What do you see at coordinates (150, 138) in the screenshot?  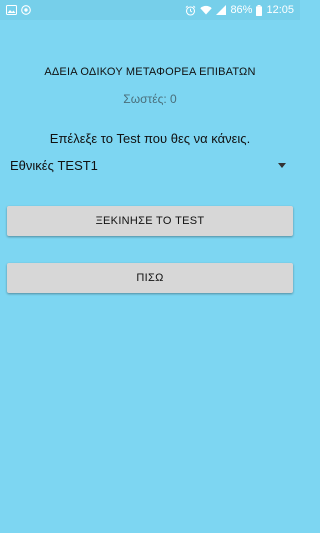 I see `test-select-prompt: Επέλεξε το Test που θες να κάνεις.` at bounding box center [150, 138].